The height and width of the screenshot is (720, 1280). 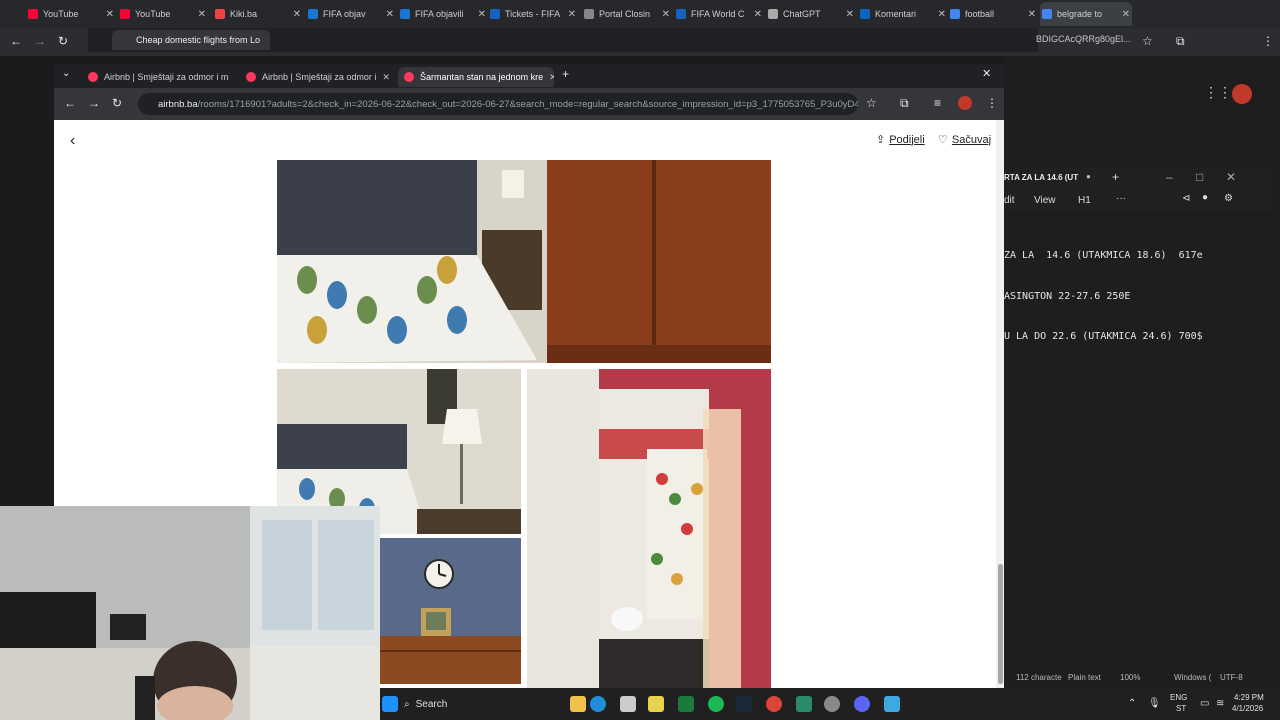 I want to click on language: ENG, so click(x=1178, y=697).